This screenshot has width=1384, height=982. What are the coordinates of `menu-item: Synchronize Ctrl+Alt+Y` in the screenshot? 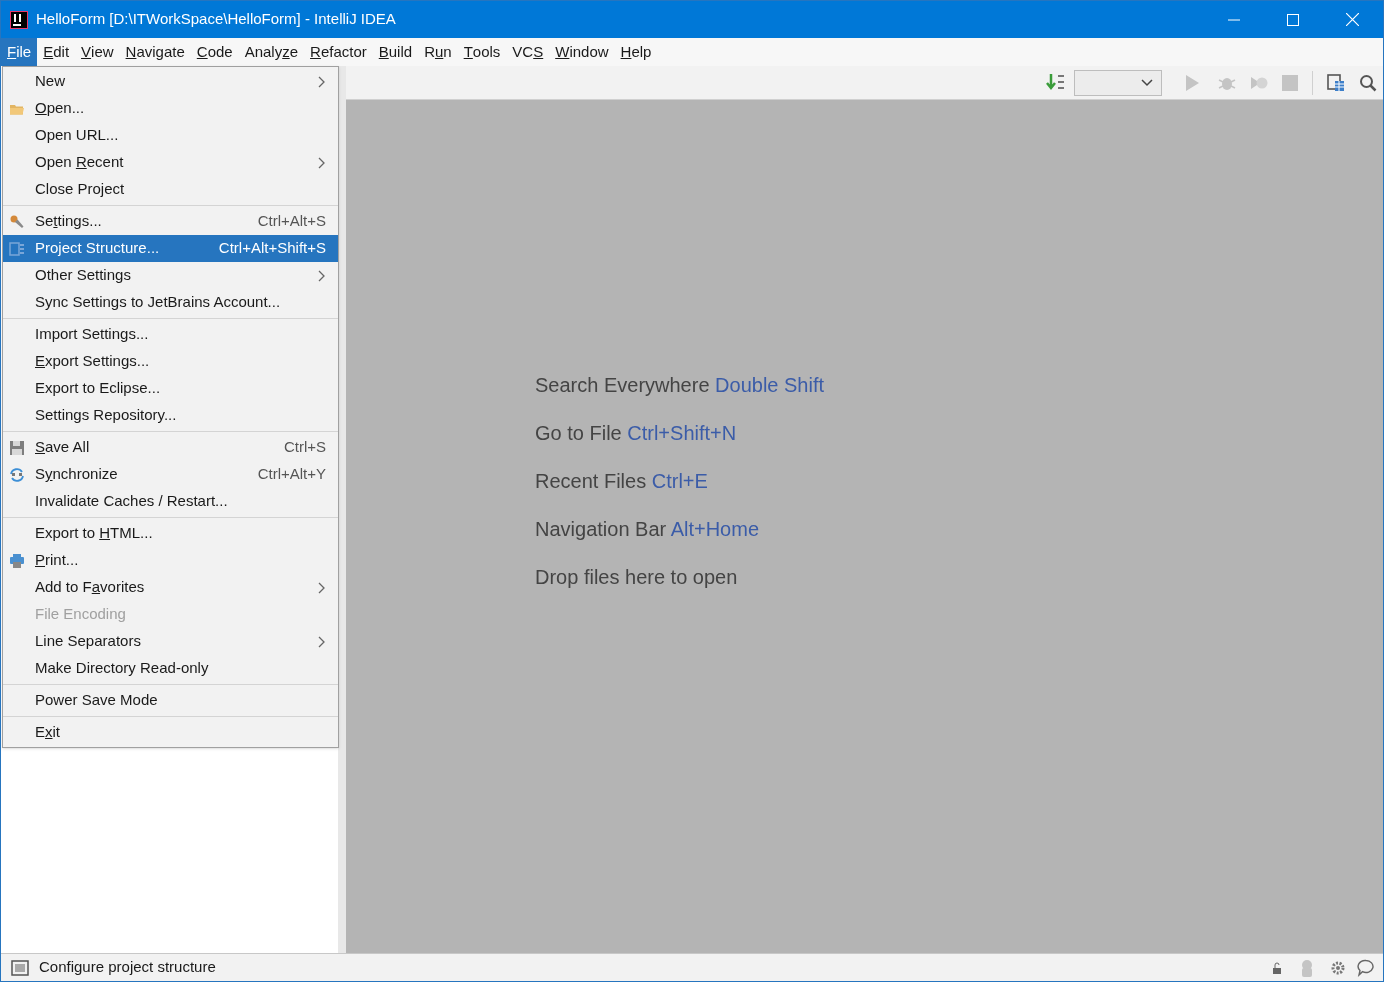 It's located at (170, 474).